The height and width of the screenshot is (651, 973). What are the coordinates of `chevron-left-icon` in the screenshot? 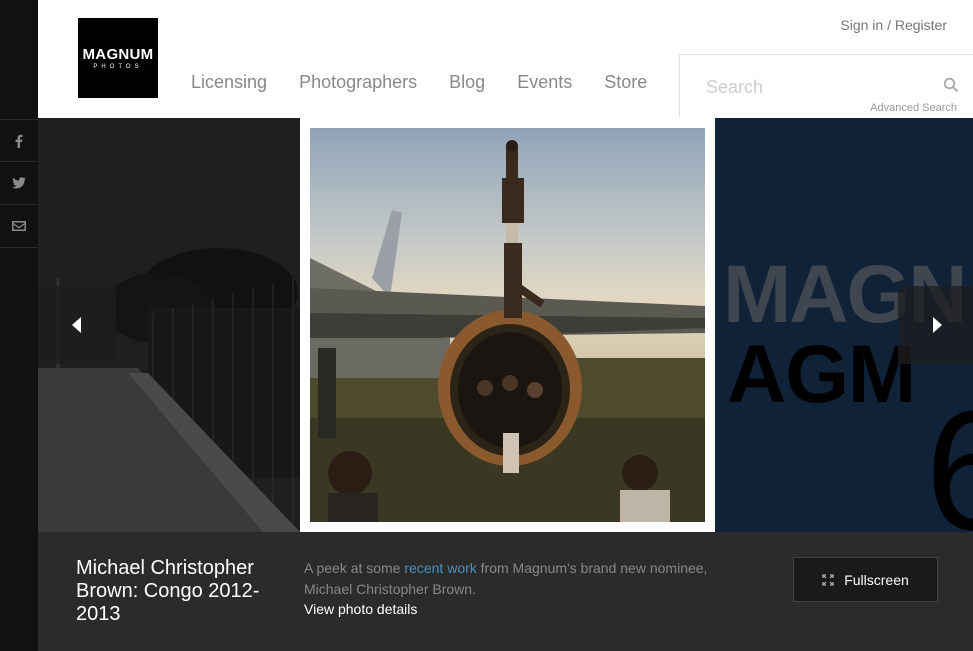 It's located at (76, 325).